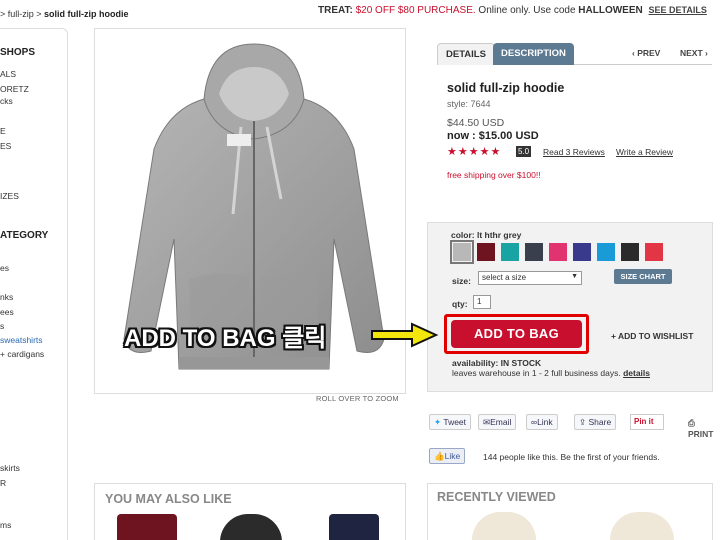  I want to click on like-label: Like, so click(452, 456).